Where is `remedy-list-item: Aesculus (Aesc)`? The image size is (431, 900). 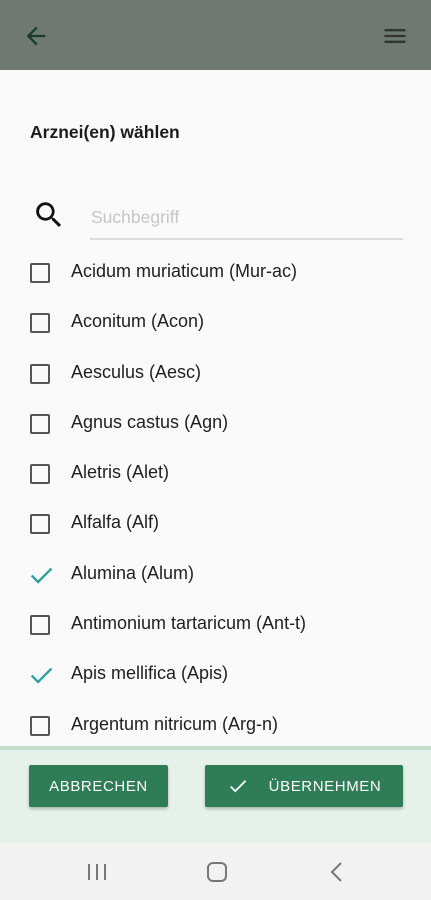
remedy-list-item: Aesculus (Aesc) is located at coordinates (215, 374).